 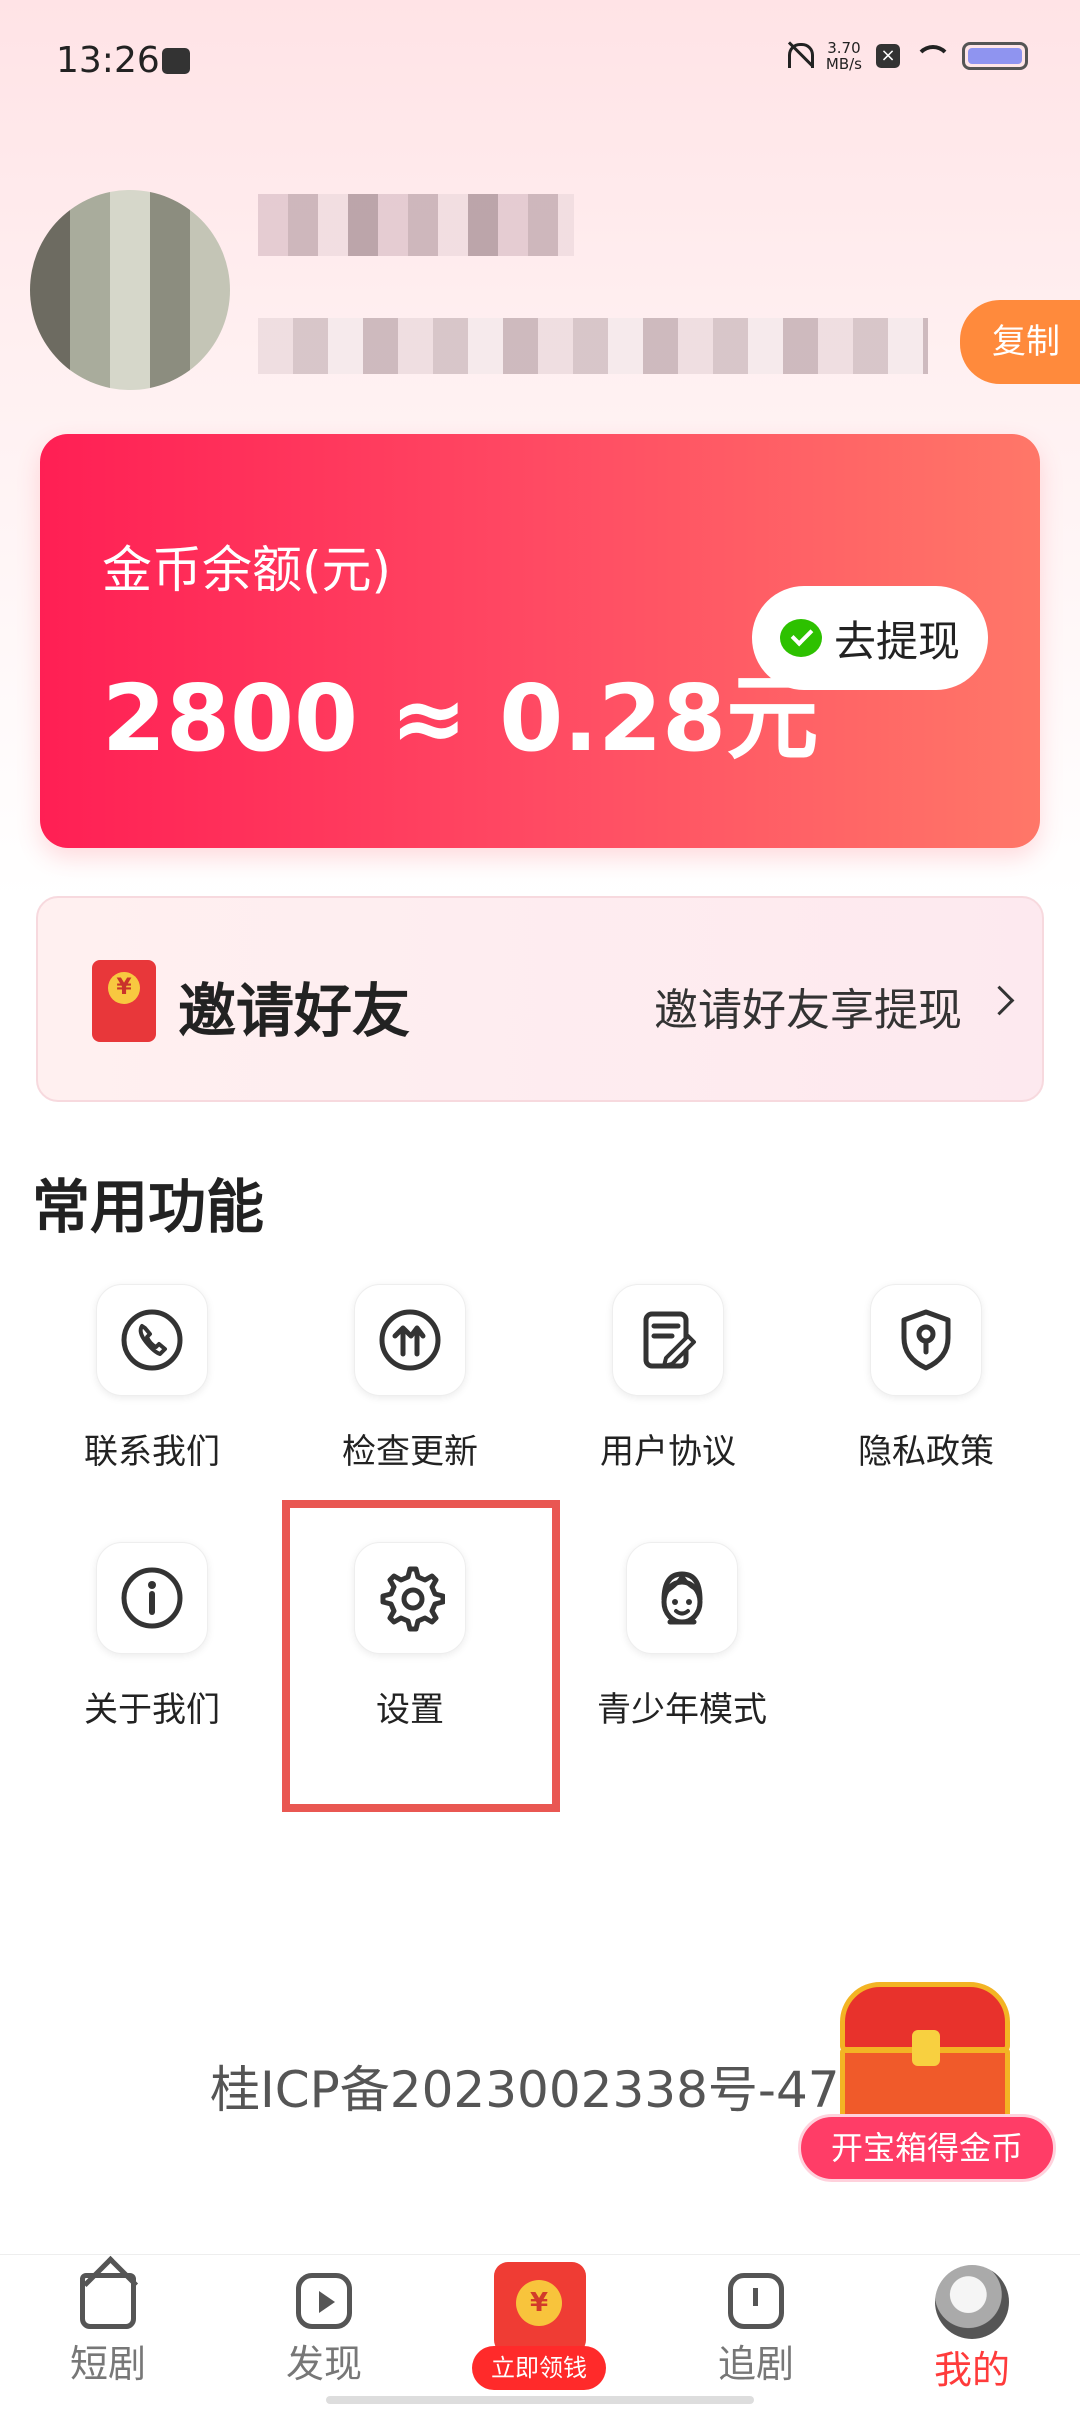 What do you see at coordinates (668, 1452) in the screenshot?
I see `func-label: 用户协议` at bounding box center [668, 1452].